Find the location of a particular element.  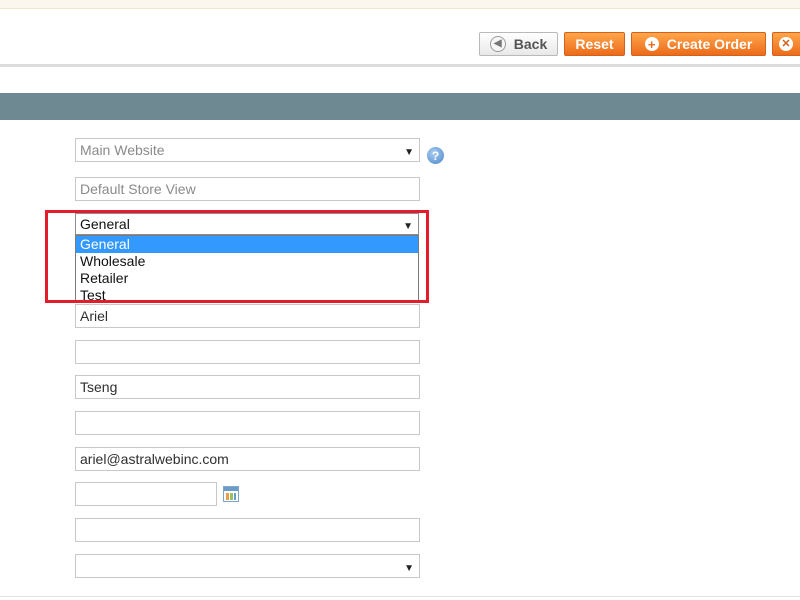

customer-group-dropdown: General Wholesale Retailer Test is located at coordinates (247, 269).